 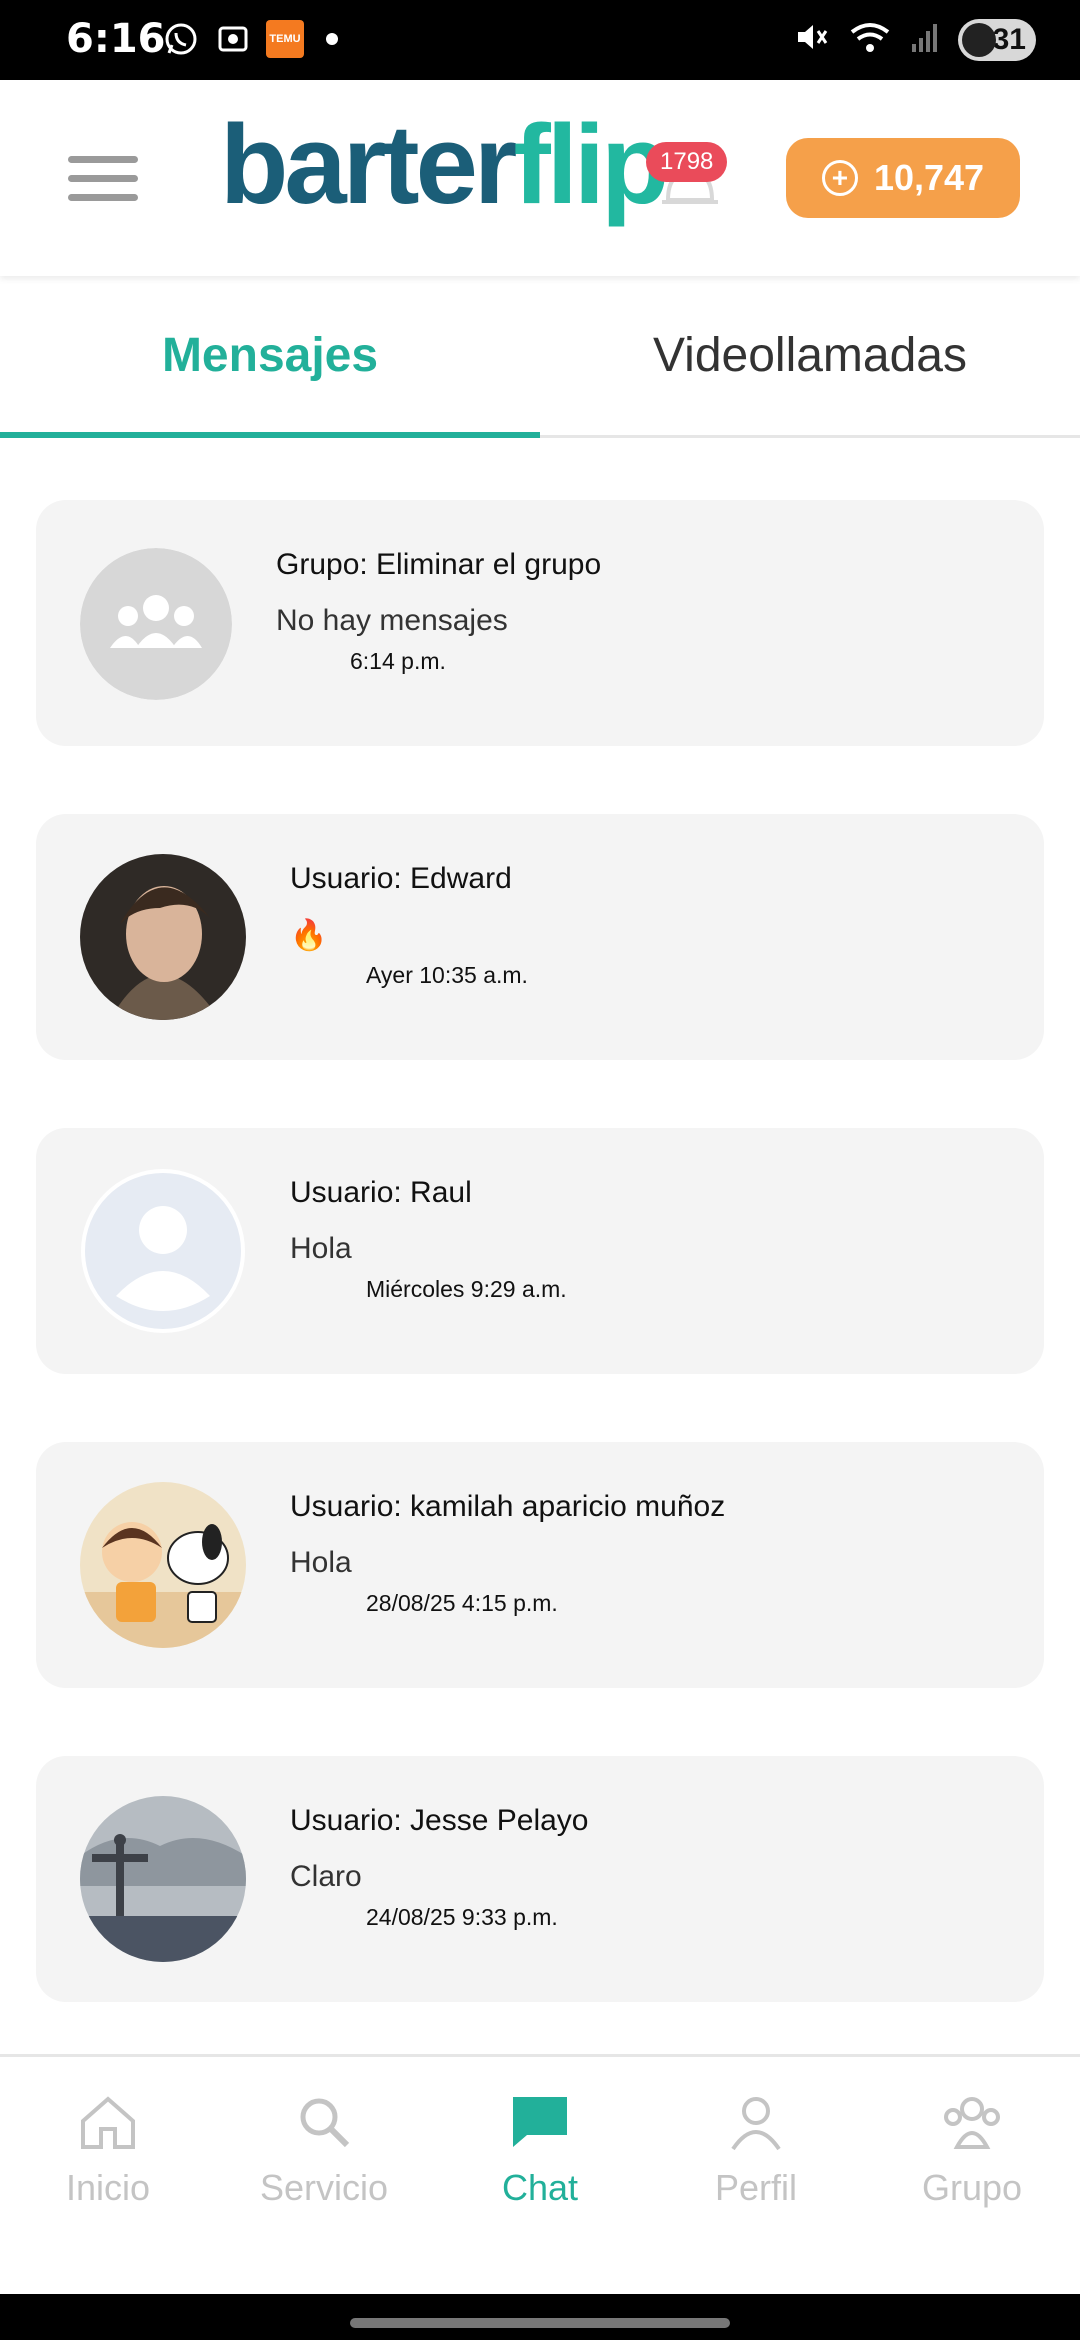 What do you see at coordinates (108, 2177) in the screenshot?
I see `nav-inicio: Inicio` at bounding box center [108, 2177].